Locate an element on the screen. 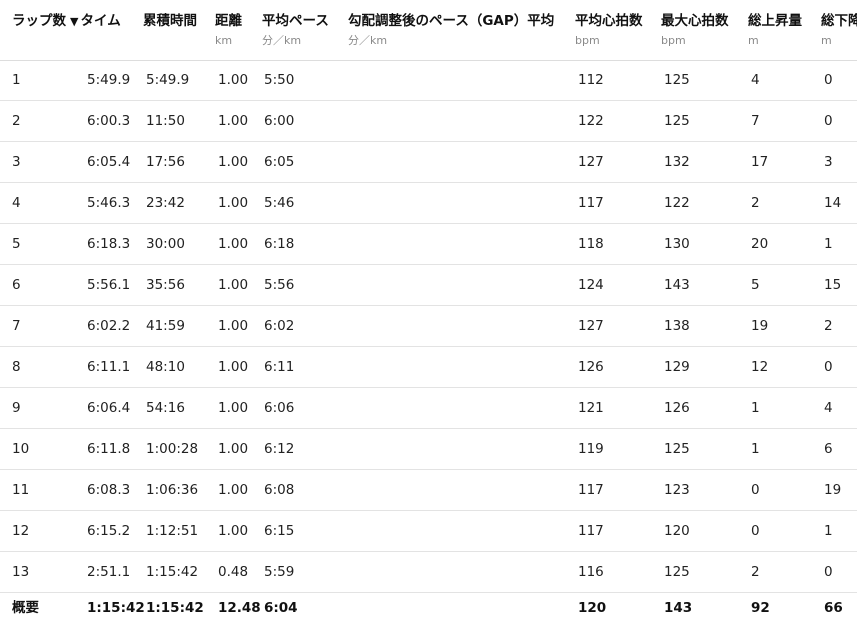 The width and height of the screenshot is (857, 622). column-header-ascent: 総上昇量 m is located at coordinates (775, 30).